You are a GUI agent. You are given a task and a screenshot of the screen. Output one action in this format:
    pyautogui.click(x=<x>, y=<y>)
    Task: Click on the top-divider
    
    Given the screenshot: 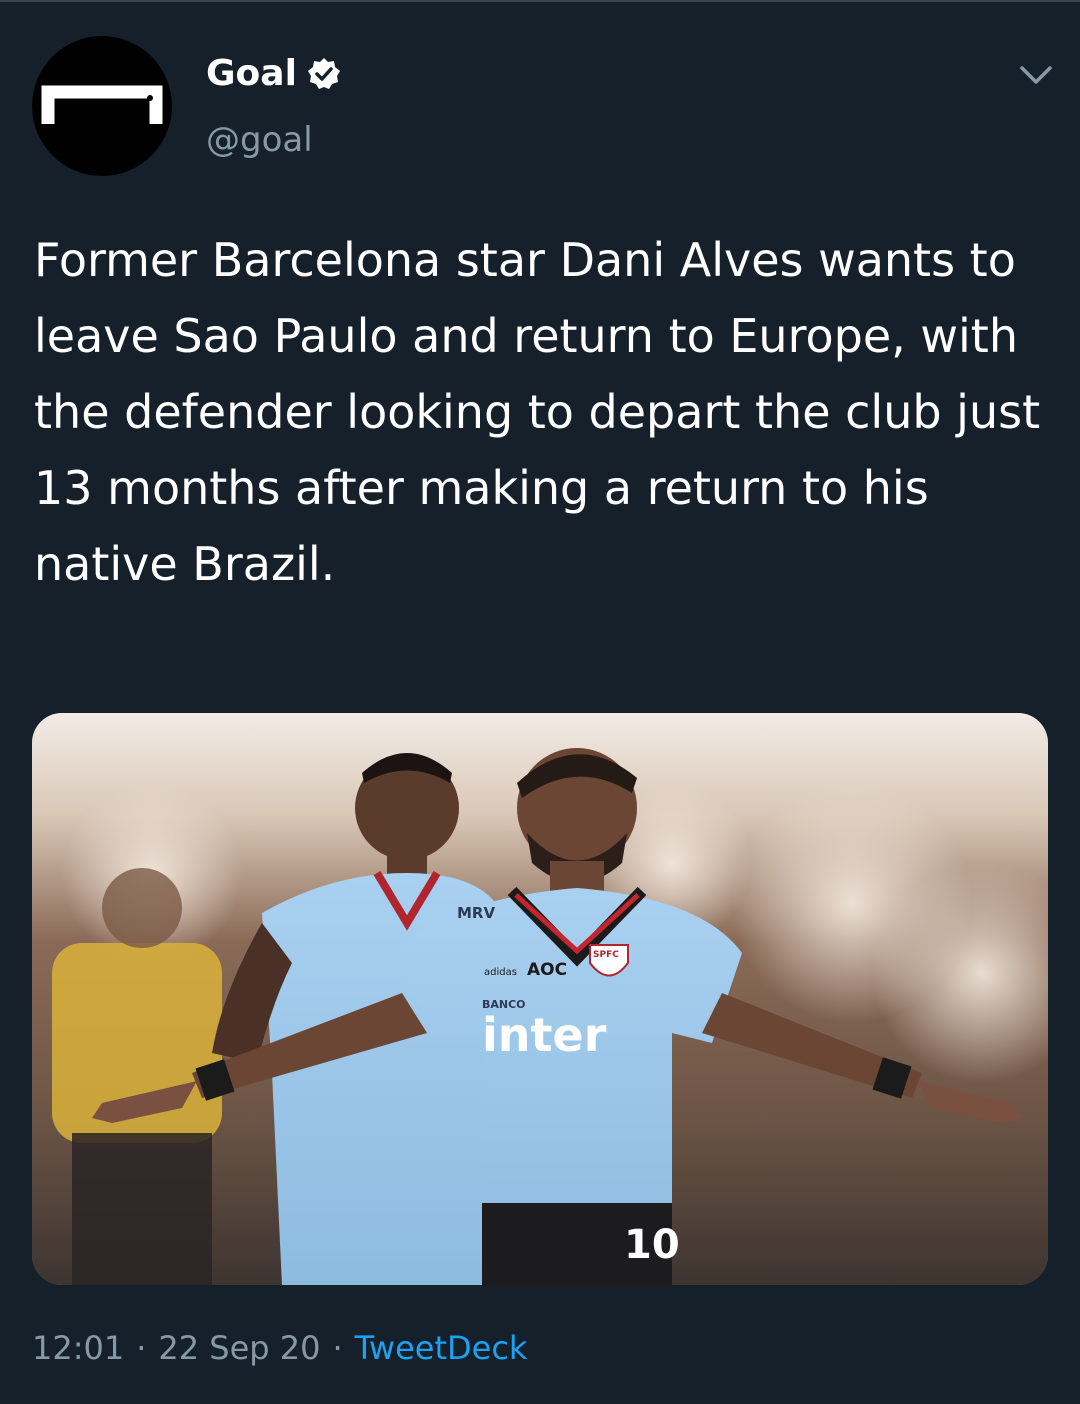 What is the action you would take?
    pyautogui.click(x=540, y=1)
    